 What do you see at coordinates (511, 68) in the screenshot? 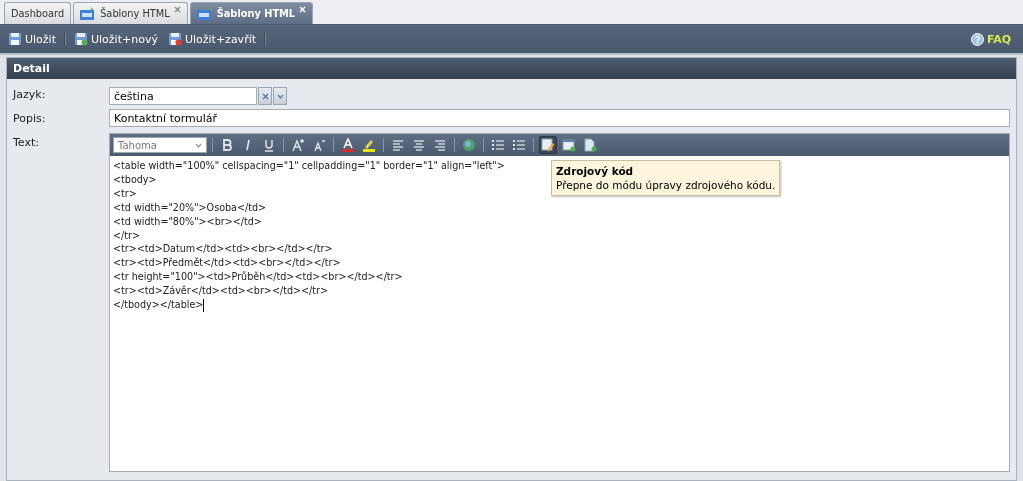
I see `panel-title: Detail` at bounding box center [511, 68].